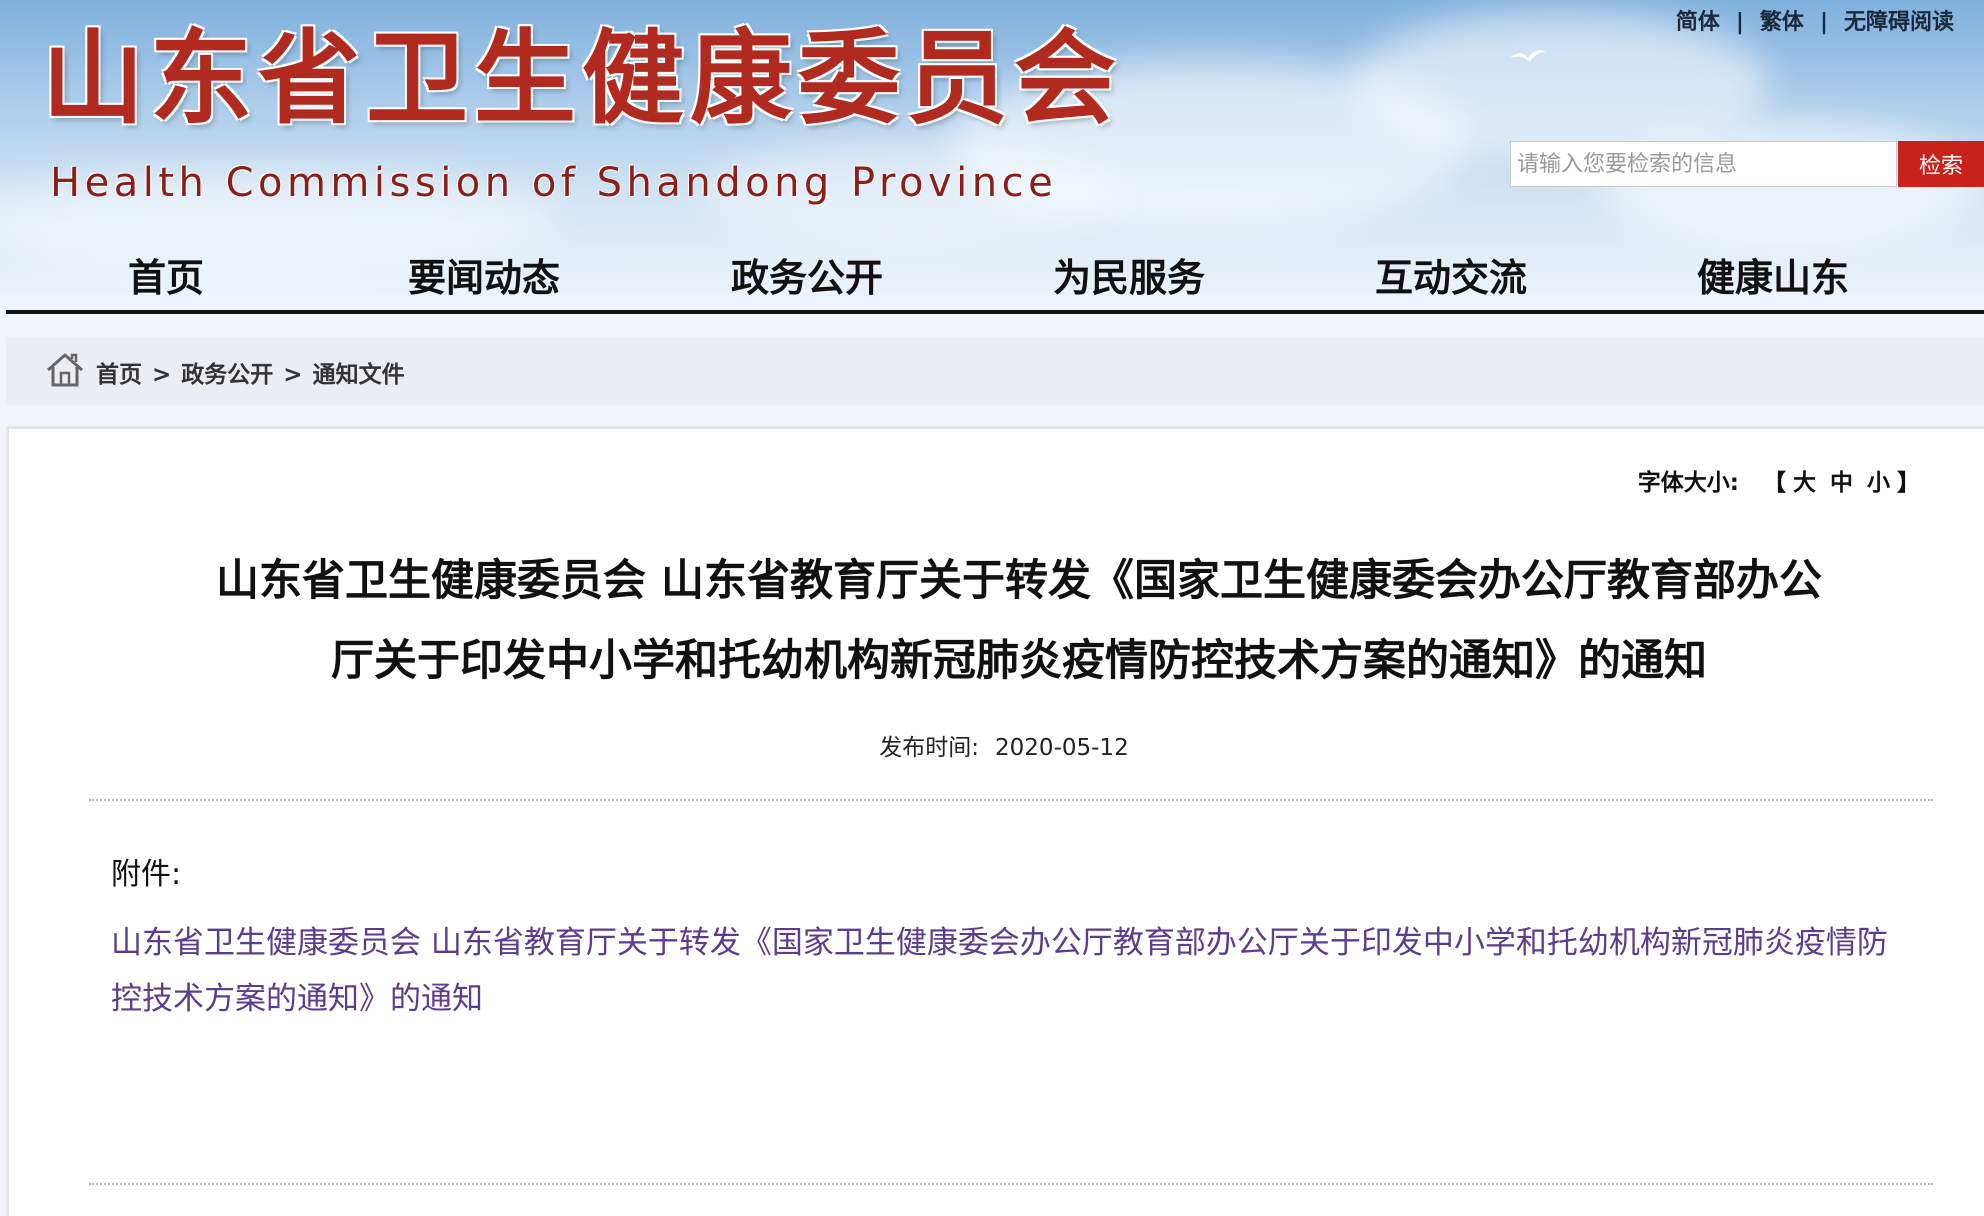  What do you see at coordinates (1688, 483) in the screenshot?
I see `font-size-label: 字体大小:` at bounding box center [1688, 483].